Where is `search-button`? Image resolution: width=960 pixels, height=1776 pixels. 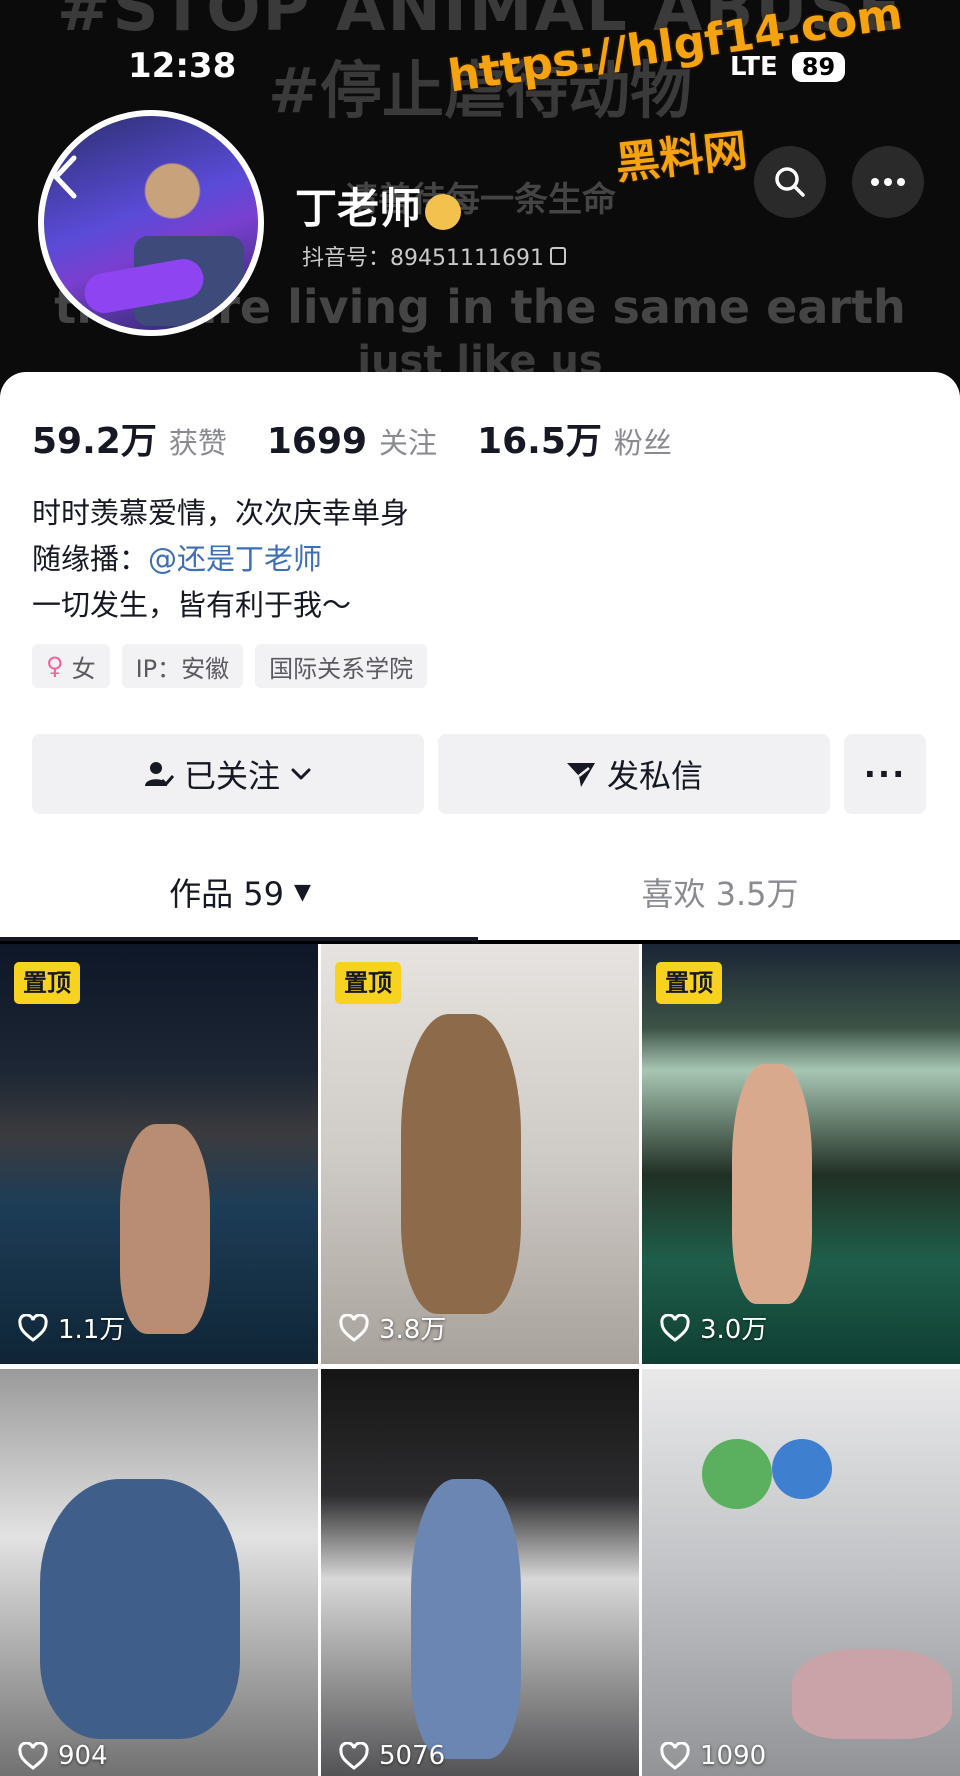
search-button is located at coordinates (790, 182).